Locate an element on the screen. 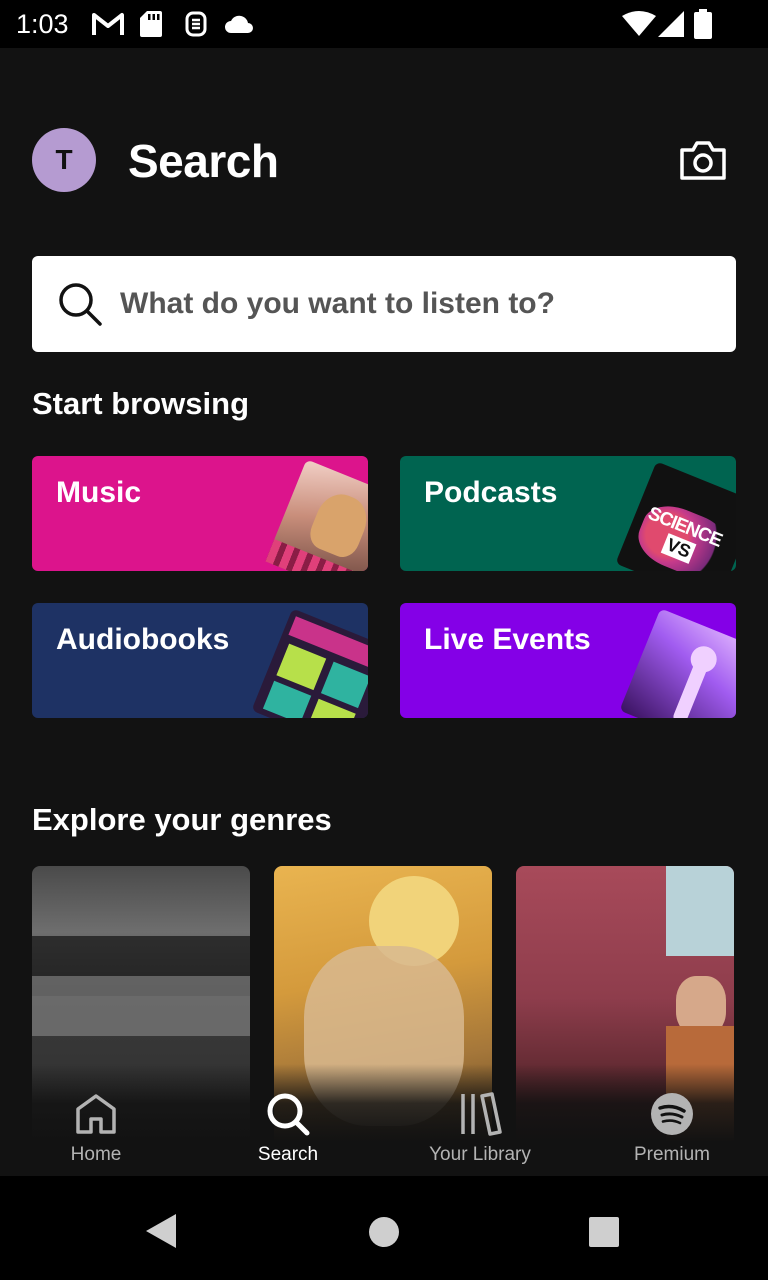 The height and width of the screenshot is (1280, 768). search-bar is located at coordinates (384, 304).